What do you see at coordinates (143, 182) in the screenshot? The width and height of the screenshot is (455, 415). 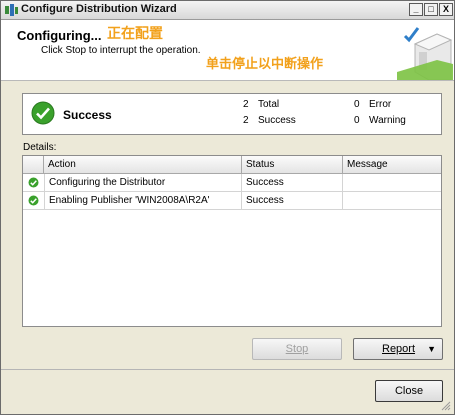 I see `action-cell: Configuring the Distributor` at bounding box center [143, 182].